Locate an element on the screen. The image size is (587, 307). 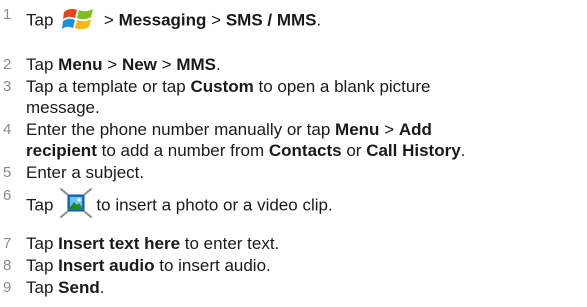
step-text: Enter a subject. is located at coordinates (85, 172).